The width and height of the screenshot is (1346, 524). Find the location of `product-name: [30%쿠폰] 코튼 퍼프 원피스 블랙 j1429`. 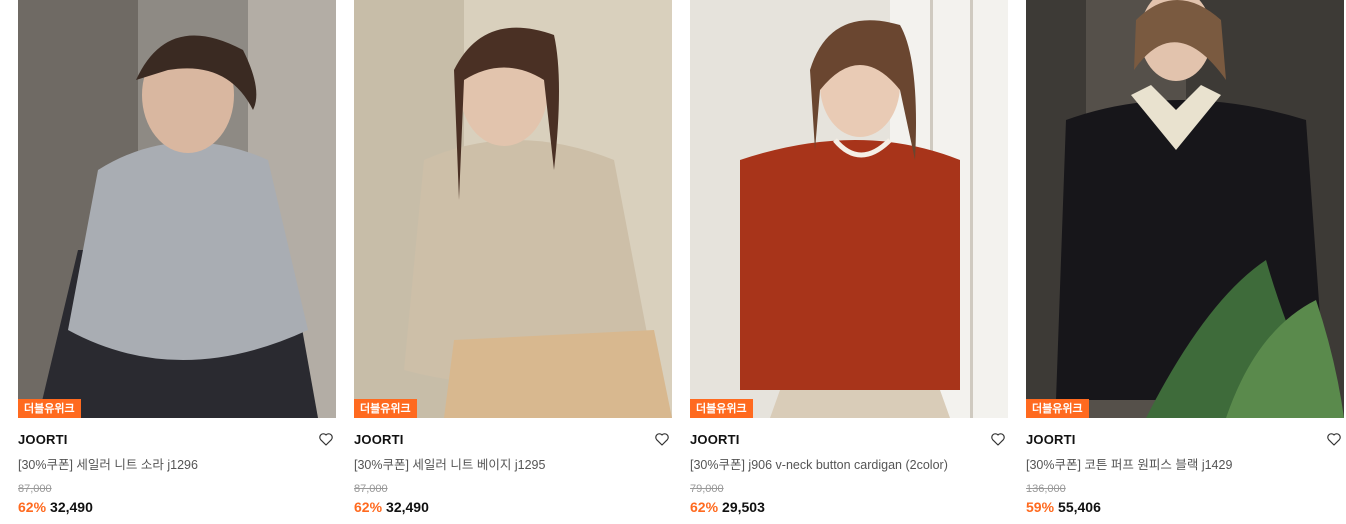

product-name: [30%쿠폰] 코튼 퍼프 원피스 블랙 j1429 is located at coordinates (1185, 465).